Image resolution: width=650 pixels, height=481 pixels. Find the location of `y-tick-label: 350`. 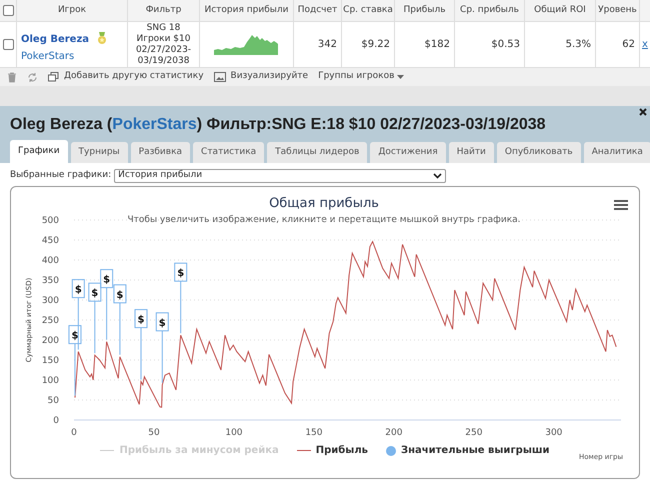

y-tick-label: 350 is located at coordinates (50, 281).